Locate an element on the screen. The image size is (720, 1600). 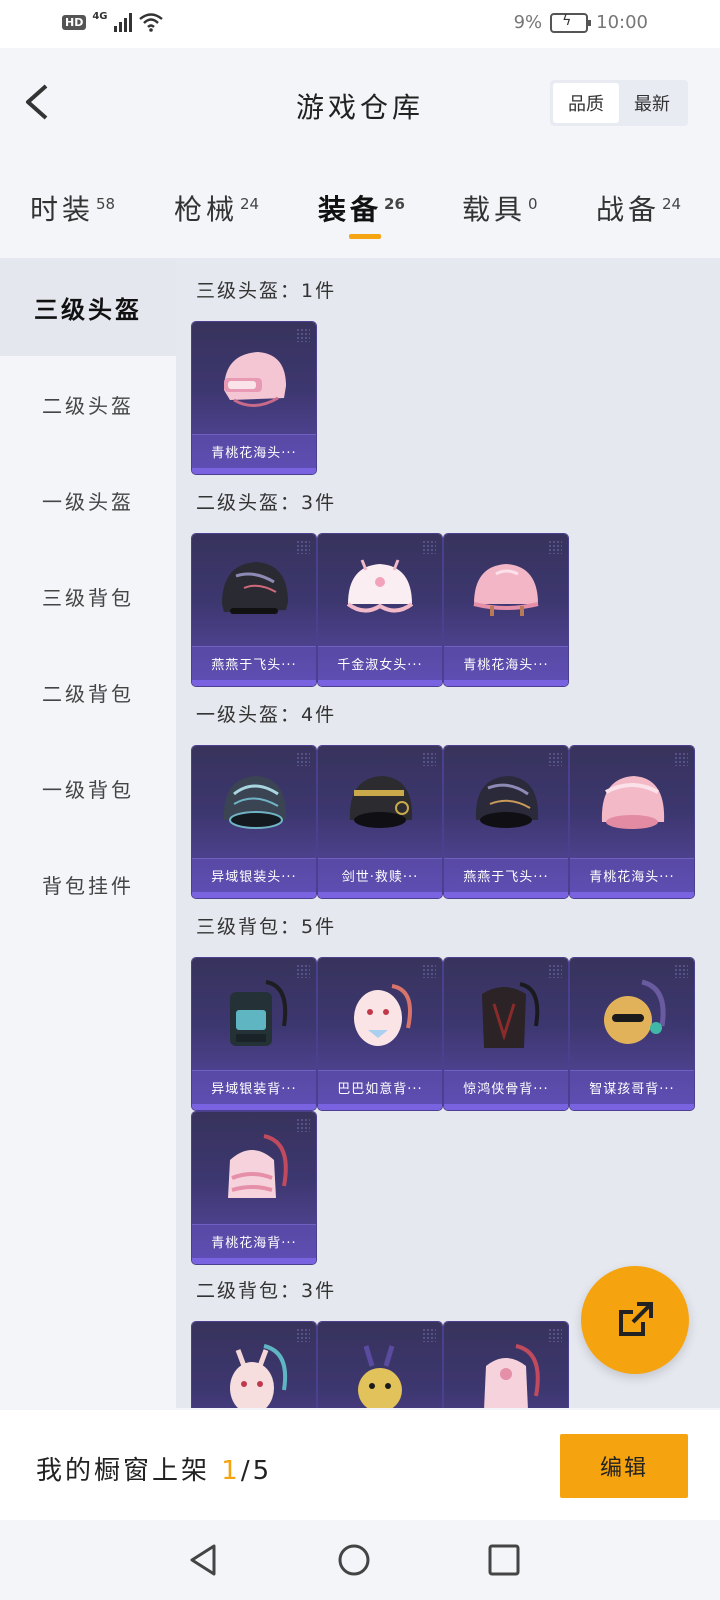
item-card: 巴巴如意背··· is located at coordinates (380, 1034).